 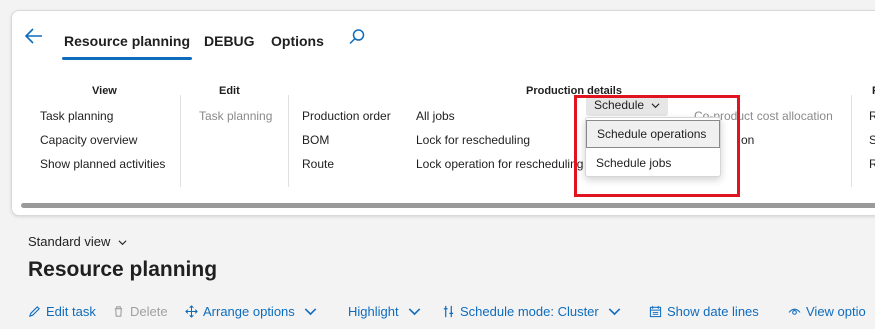 I want to click on arrange-options-button: Arrange options, so click(x=251, y=311).